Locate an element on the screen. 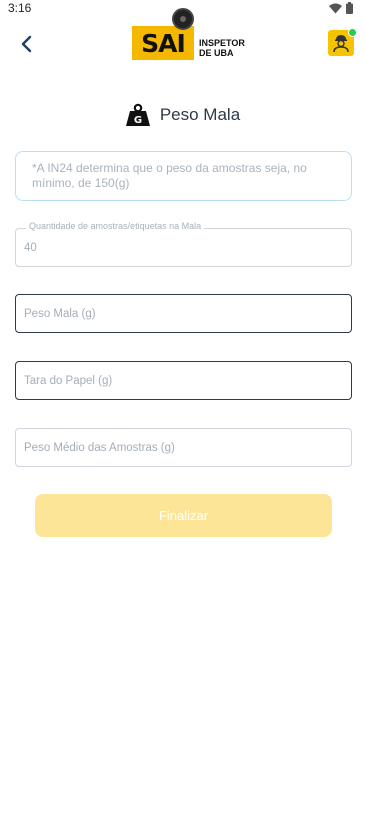 The image size is (365, 817). svg-text: G is located at coordinates (138, 120).